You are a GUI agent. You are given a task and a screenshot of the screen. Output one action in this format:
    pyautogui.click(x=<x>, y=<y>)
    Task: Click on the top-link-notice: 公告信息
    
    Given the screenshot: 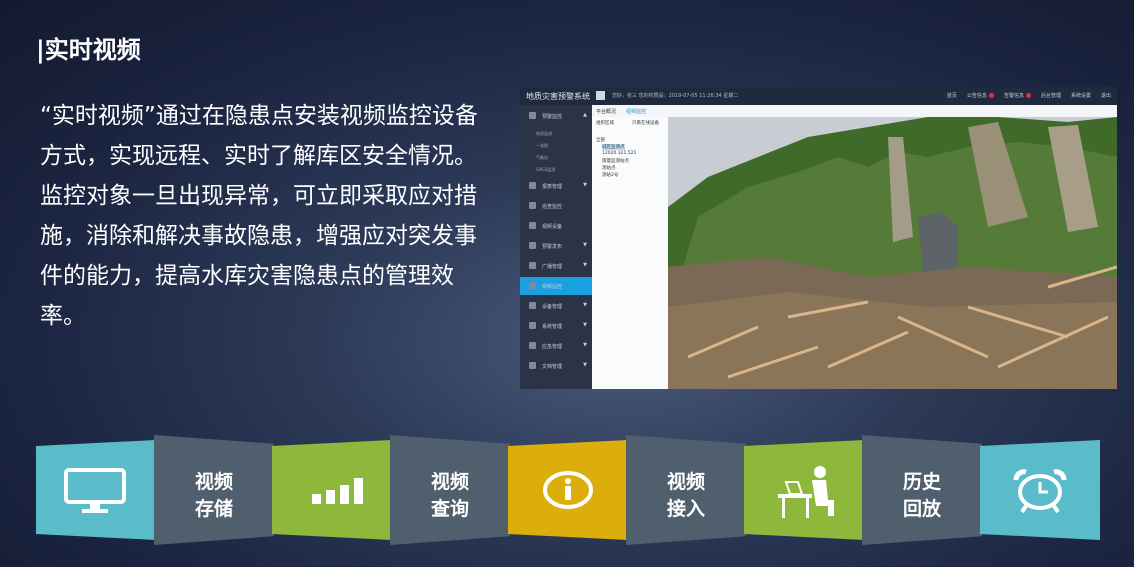 What is the action you would take?
    pyautogui.click(x=980, y=95)
    